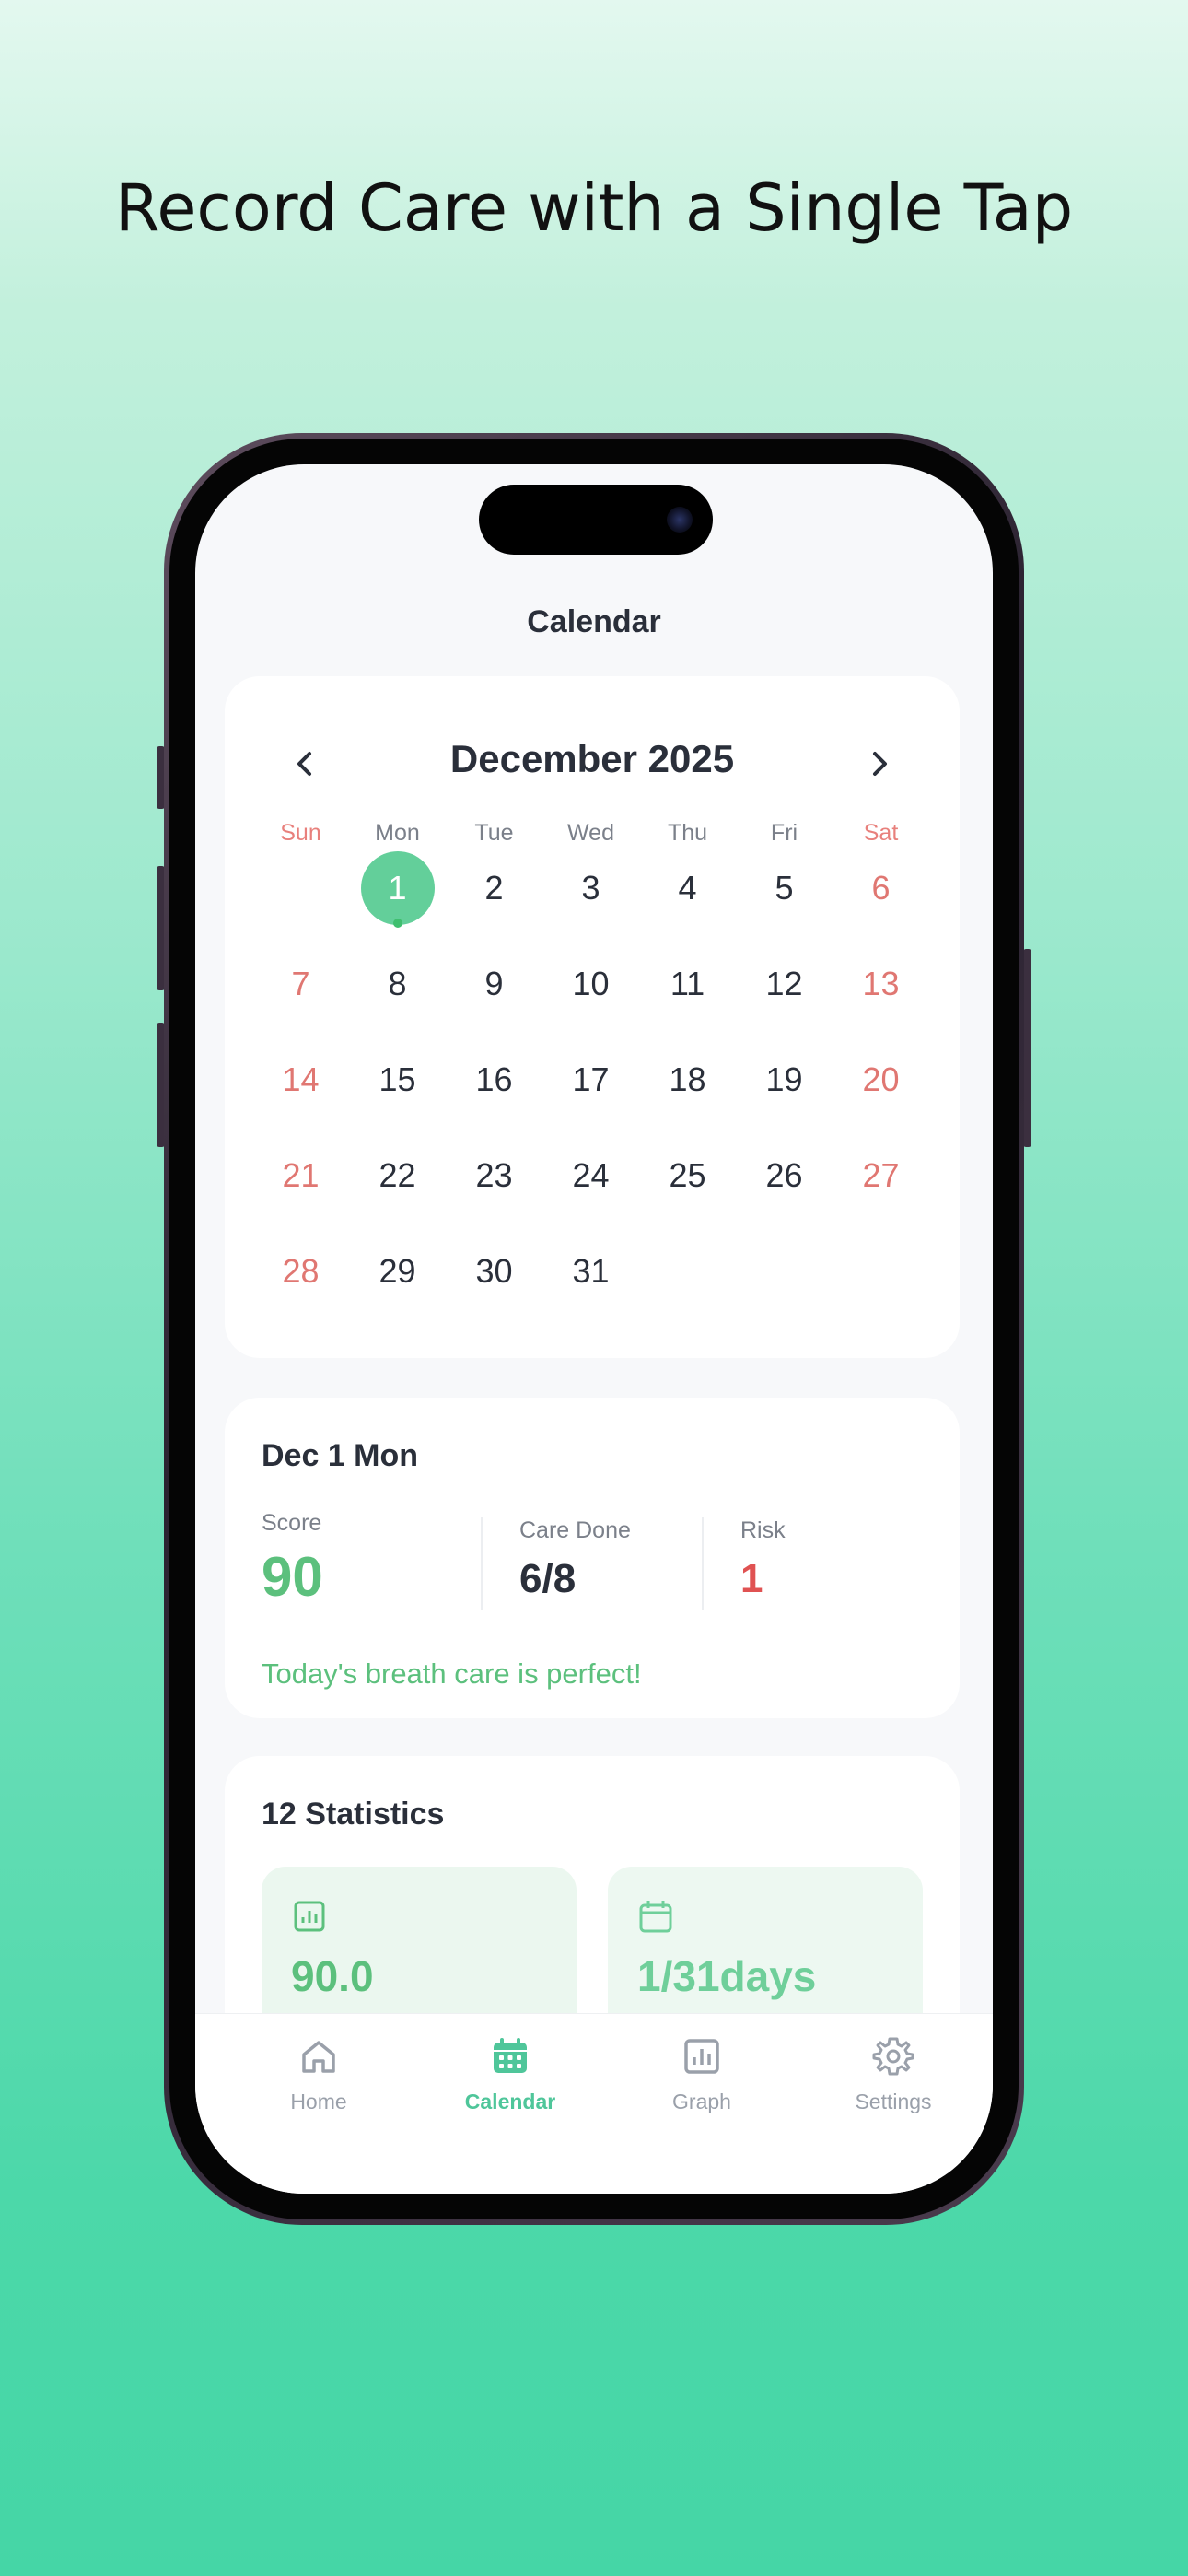 Image resolution: width=1188 pixels, height=2576 pixels. What do you see at coordinates (881, 1175) in the screenshot?
I see `calendar-day: 27` at bounding box center [881, 1175].